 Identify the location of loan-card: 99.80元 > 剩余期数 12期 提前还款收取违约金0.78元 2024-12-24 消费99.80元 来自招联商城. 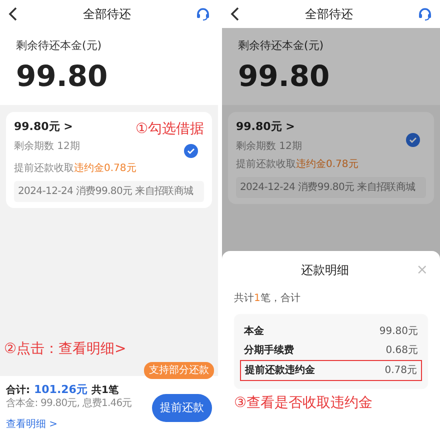
(331, 158).